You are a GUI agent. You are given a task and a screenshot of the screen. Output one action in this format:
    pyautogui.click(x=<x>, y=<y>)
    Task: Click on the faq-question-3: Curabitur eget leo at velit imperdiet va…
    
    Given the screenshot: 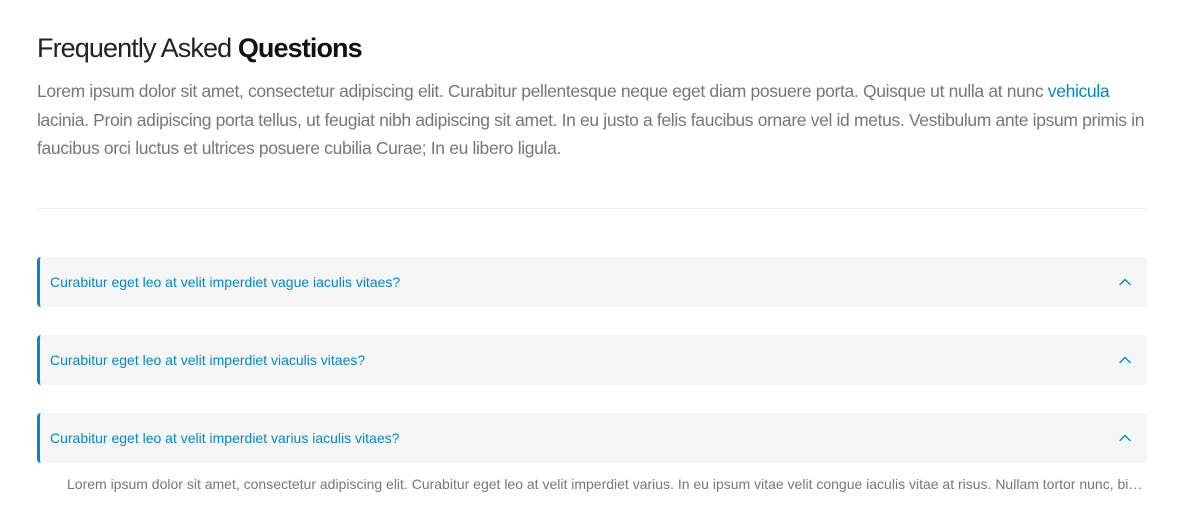 What is the action you would take?
    pyautogui.click(x=225, y=438)
    